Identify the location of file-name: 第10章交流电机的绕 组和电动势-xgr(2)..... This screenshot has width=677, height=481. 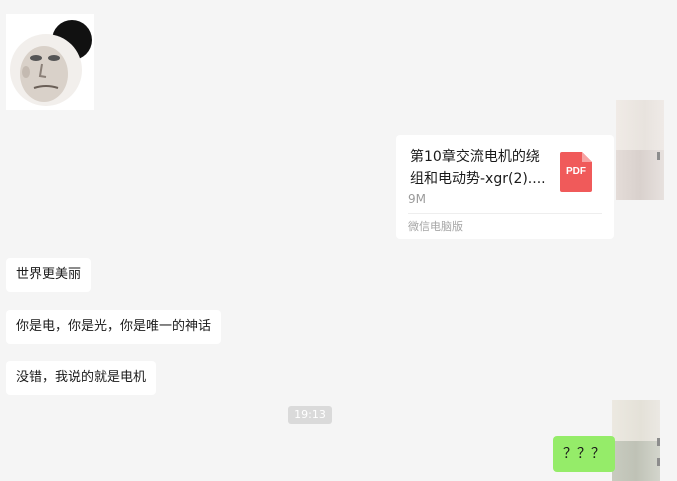
(478, 168).